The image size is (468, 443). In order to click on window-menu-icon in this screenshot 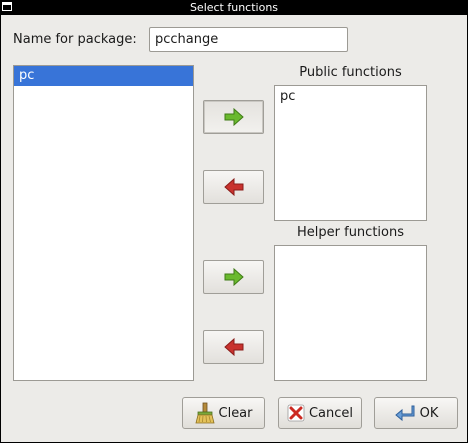, I will do `click(7, 6)`.